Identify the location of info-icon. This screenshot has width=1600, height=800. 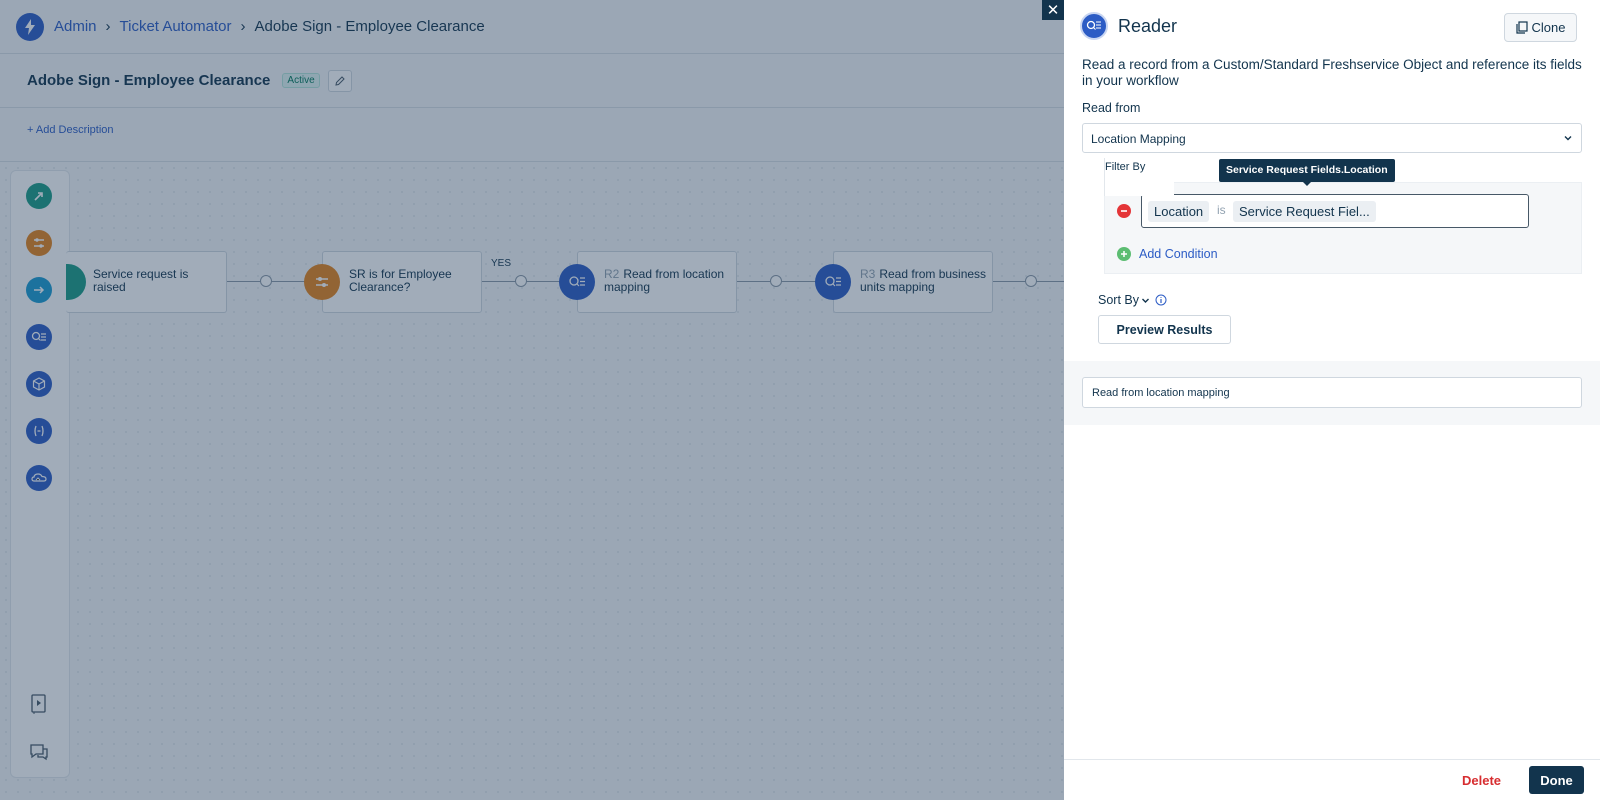
(1161, 300).